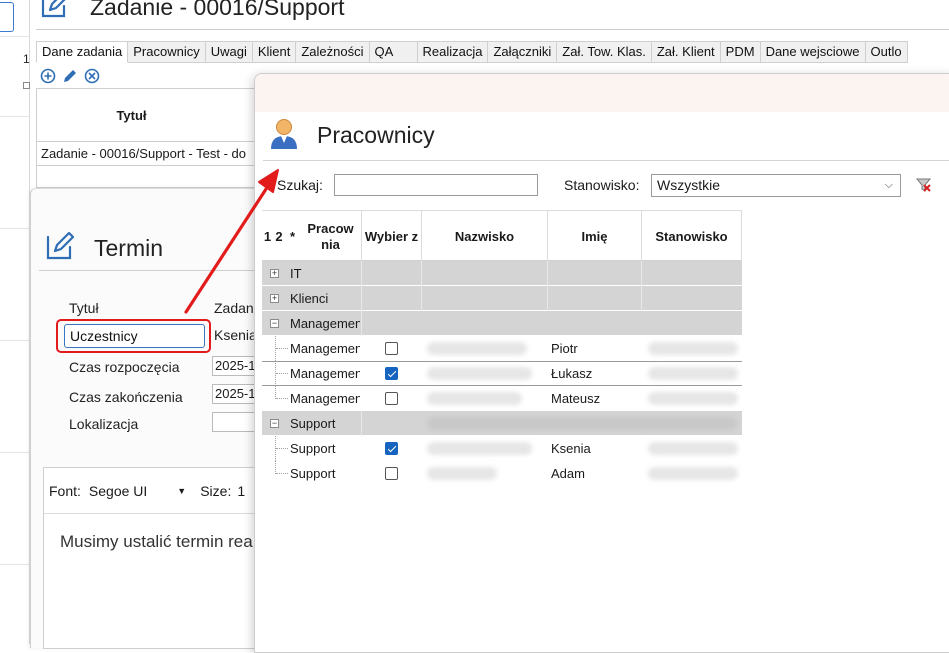  Describe the element at coordinates (309, 298) in the screenshot. I see `group-label: Klienci` at that location.